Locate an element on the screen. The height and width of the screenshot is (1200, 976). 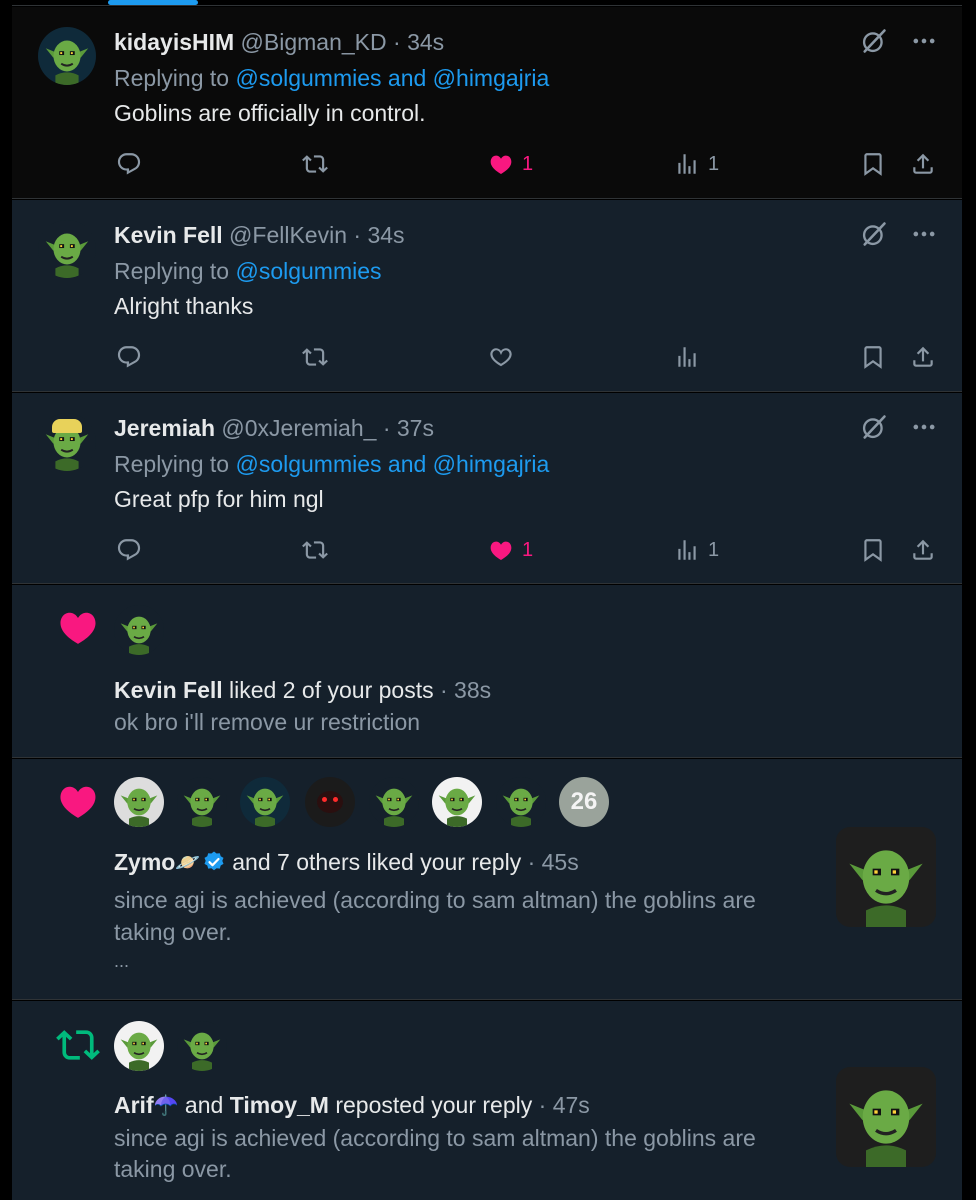
replying-to-link: @solgummies is located at coordinates (308, 271).